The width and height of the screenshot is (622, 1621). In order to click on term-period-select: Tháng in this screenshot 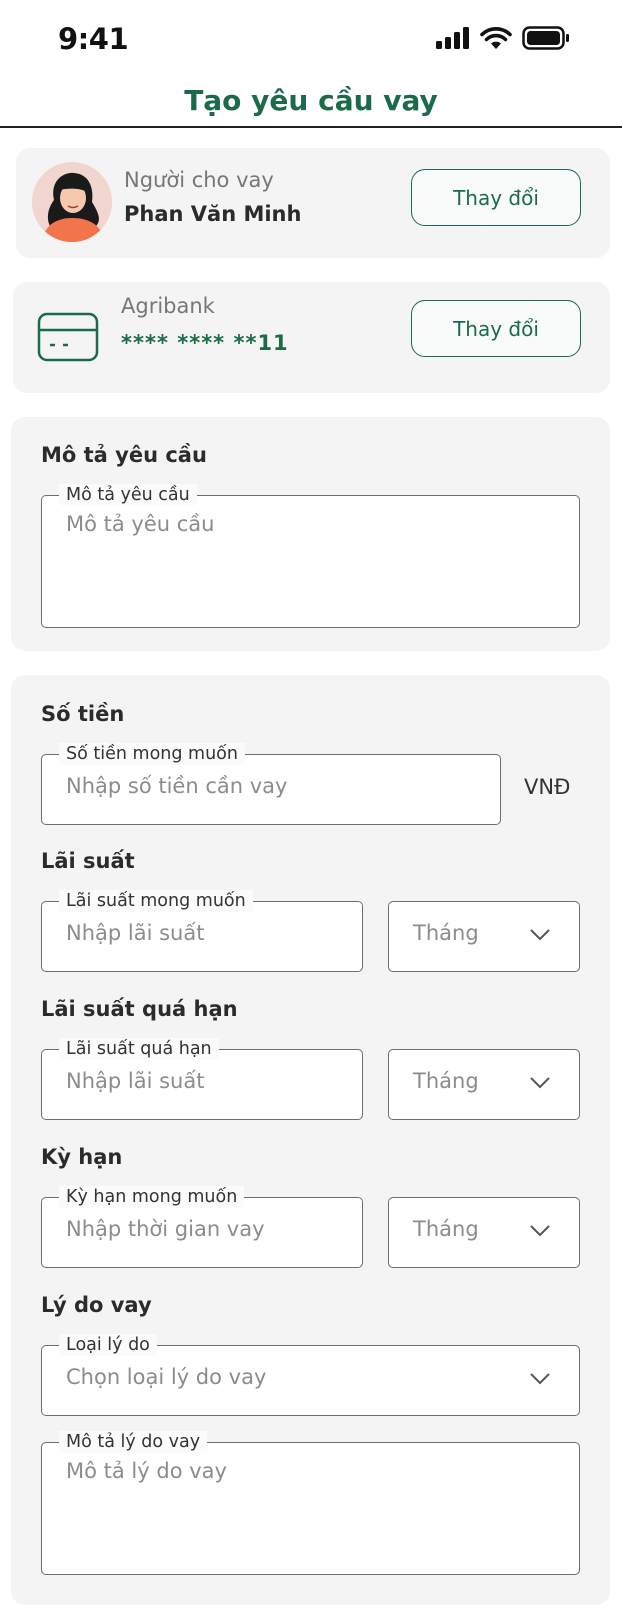, I will do `click(484, 1232)`.